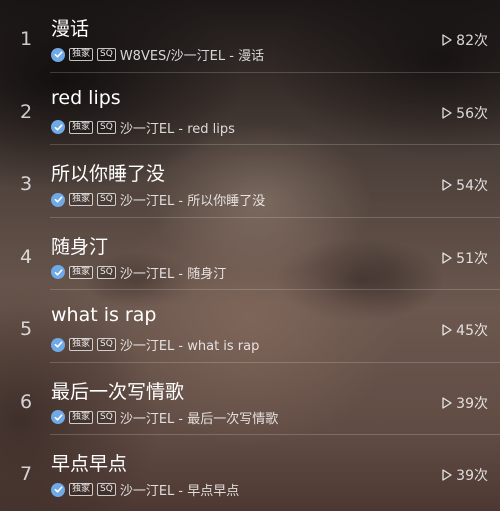  I want to click on track-artist-album: 沙一汀EL - what is rap, so click(189, 346).